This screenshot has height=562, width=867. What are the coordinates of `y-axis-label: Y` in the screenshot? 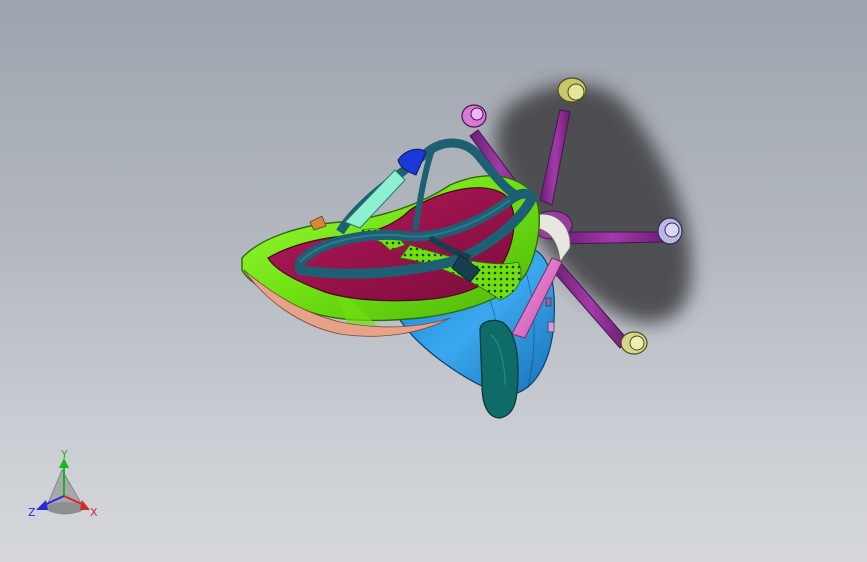 It's located at (64, 454).